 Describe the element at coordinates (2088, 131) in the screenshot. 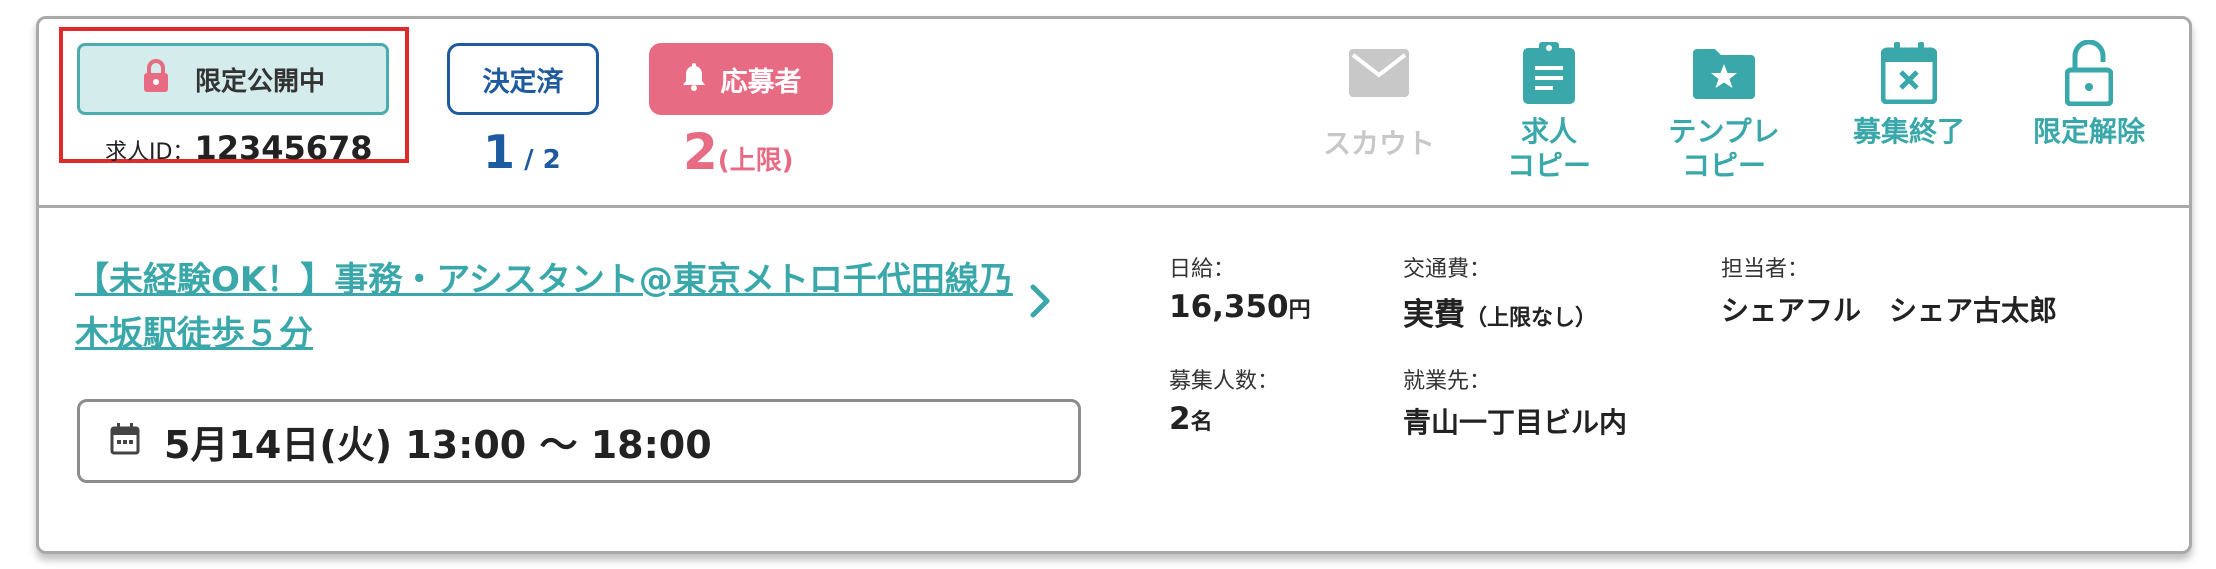

I see `remove-restriction-label: 限定解除` at that location.